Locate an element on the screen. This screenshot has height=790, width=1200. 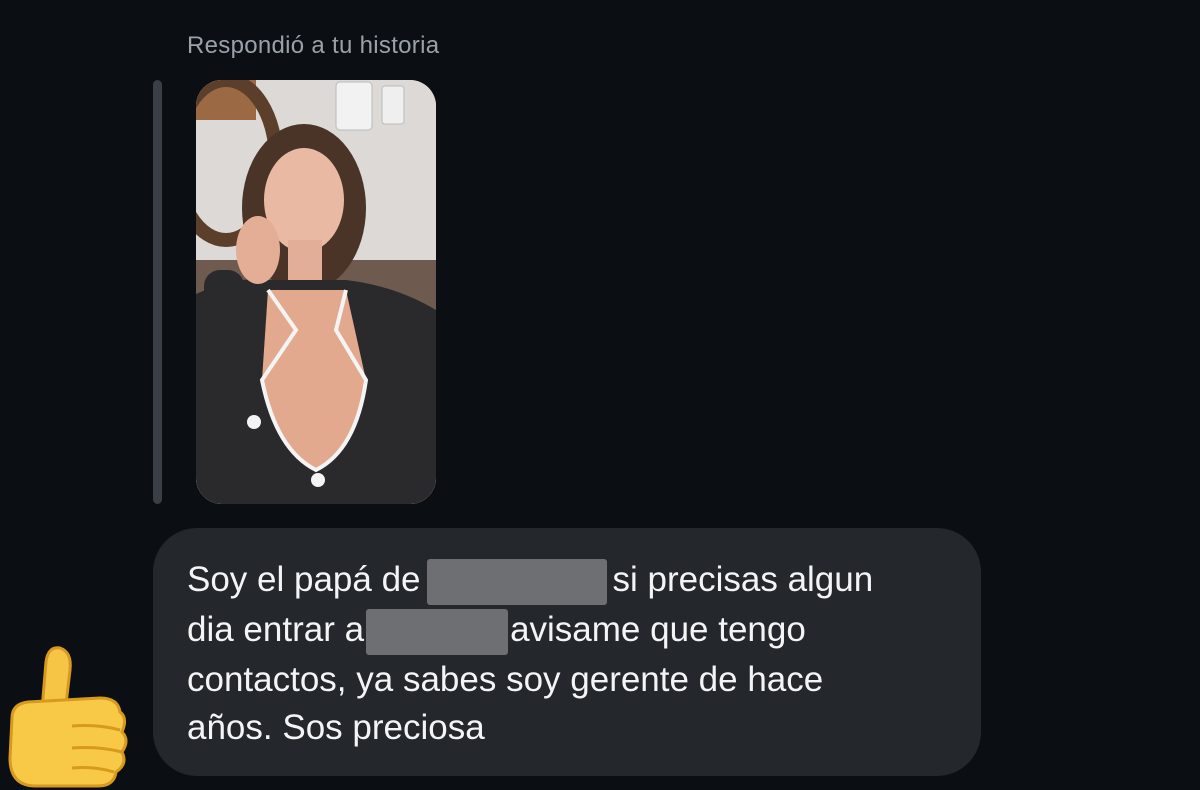
story-image is located at coordinates (316, 292).